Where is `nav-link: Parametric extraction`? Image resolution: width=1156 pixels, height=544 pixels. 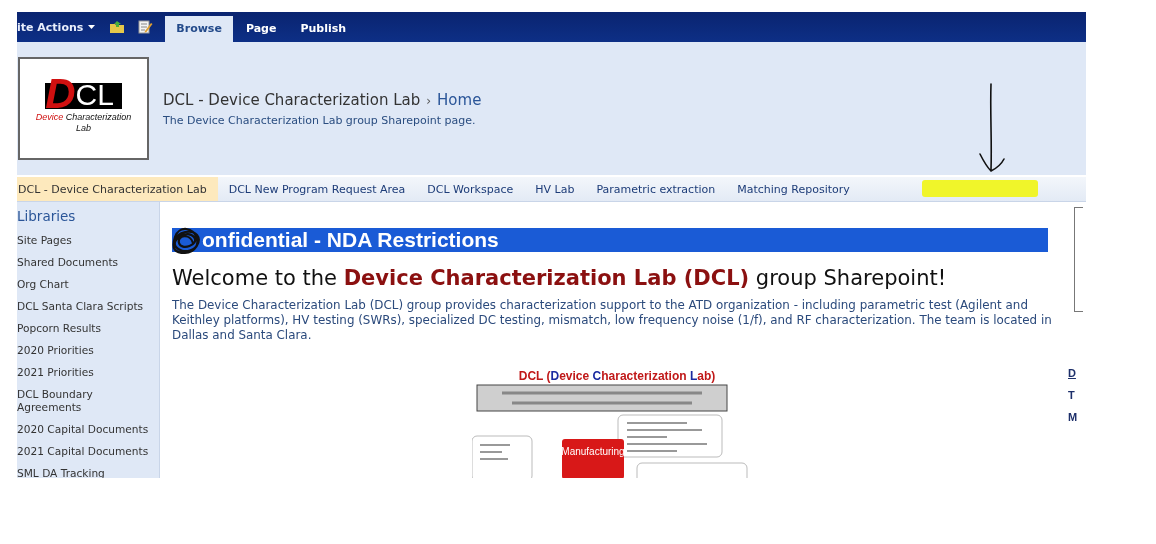
nav-link: Parametric extraction is located at coordinates (656, 189).